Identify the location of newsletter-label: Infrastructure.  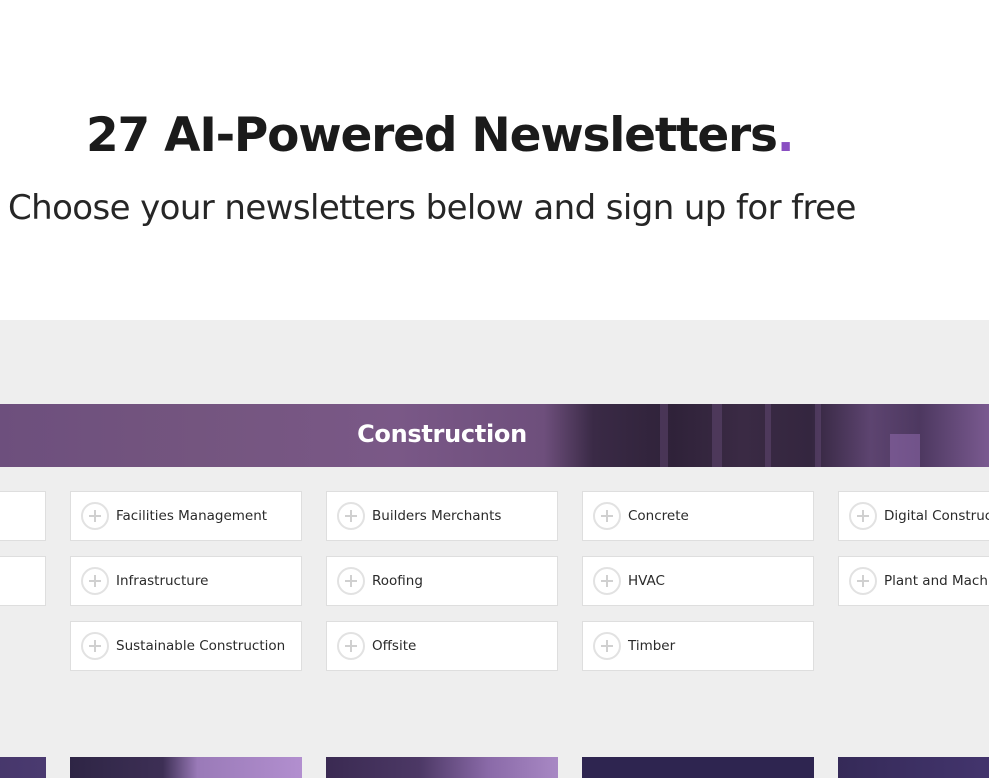
(162, 581).